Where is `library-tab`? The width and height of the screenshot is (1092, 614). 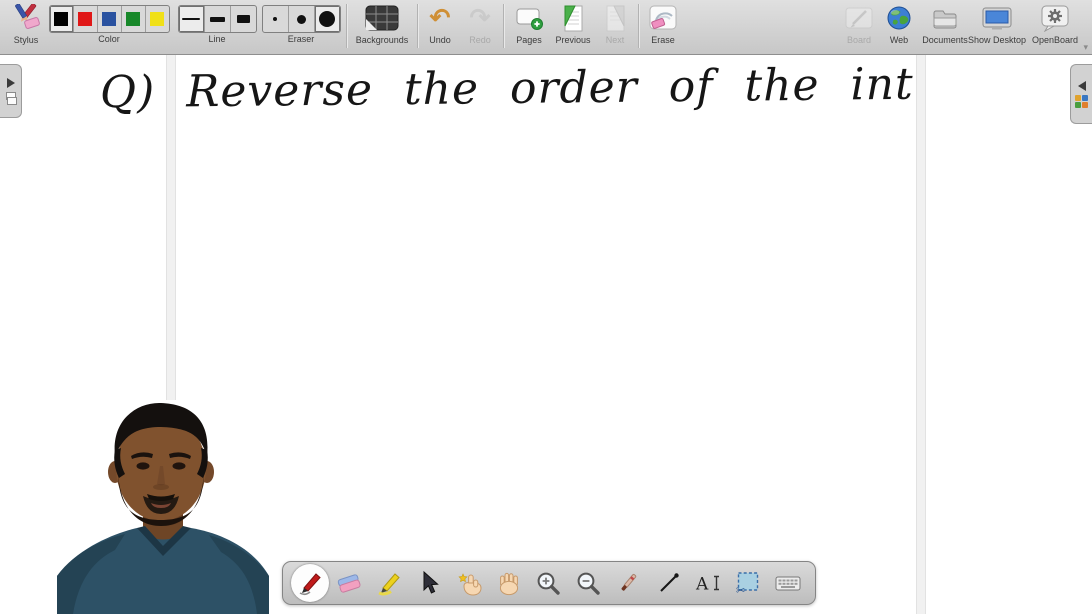 library-tab is located at coordinates (1081, 94).